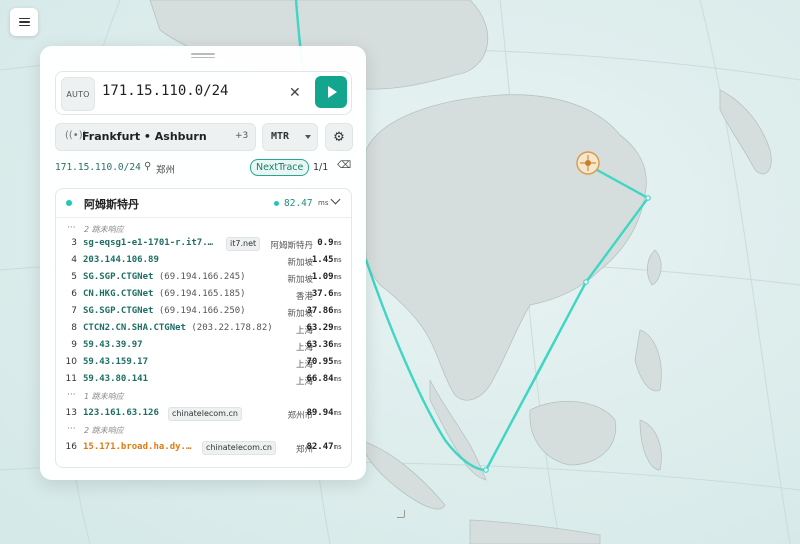 The width and height of the screenshot is (800, 544). I want to click on hop-number: 7, so click(74, 311).